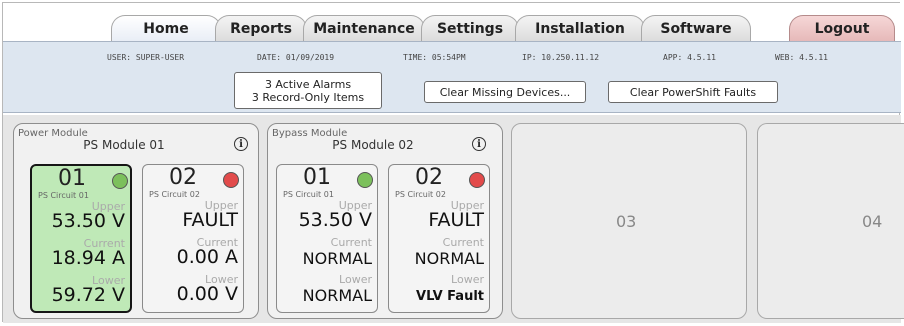  What do you see at coordinates (842, 28) in the screenshot?
I see `logout-button: Logout` at bounding box center [842, 28].